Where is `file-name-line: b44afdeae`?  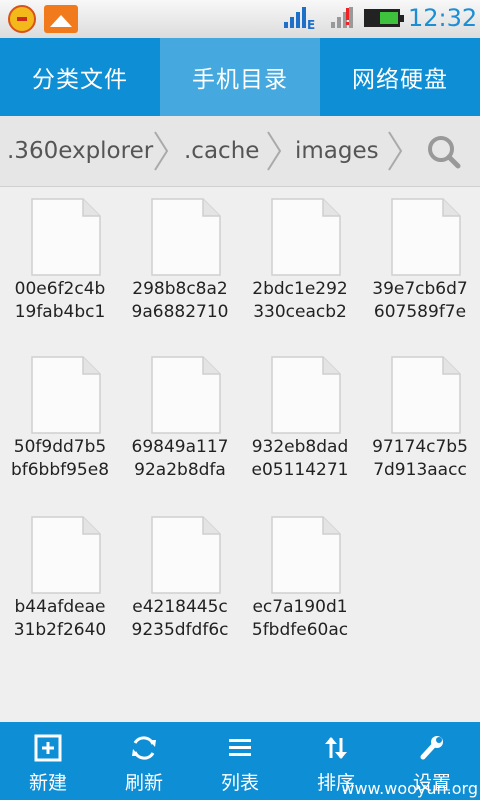
file-name-line: b44afdeae is located at coordinates (60, 607).